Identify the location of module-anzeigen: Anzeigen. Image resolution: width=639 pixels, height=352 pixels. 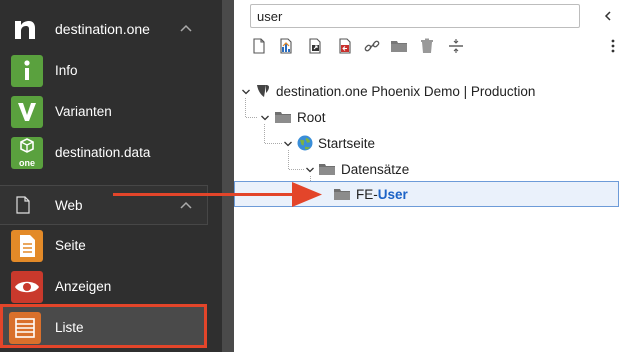
(111, 286).